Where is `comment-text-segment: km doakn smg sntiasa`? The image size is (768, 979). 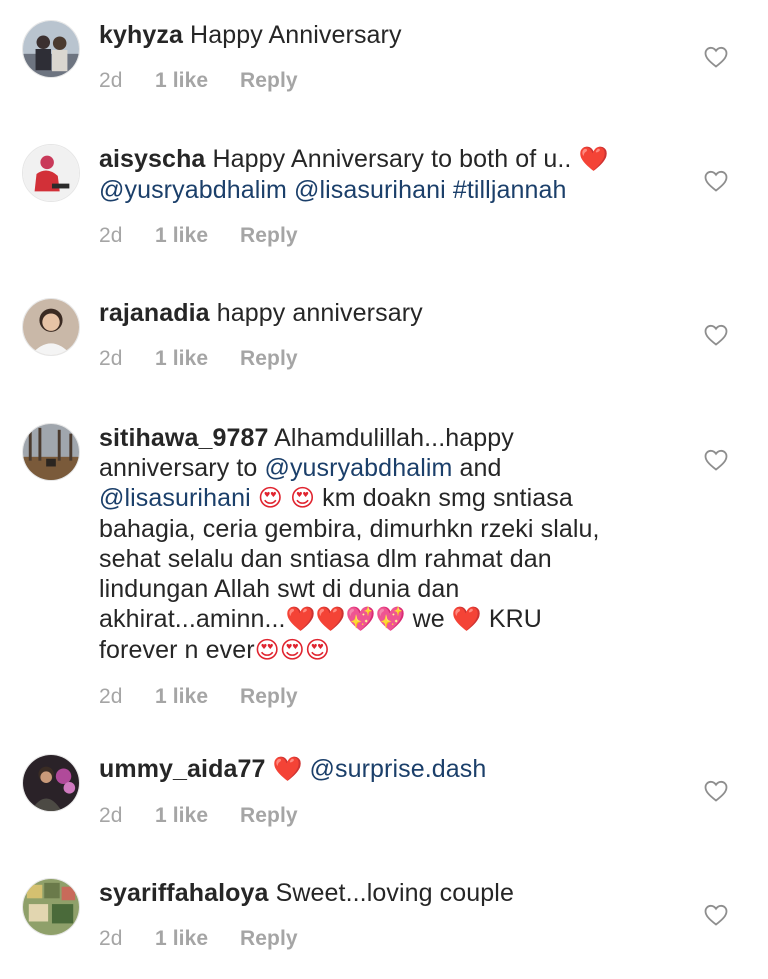
comment-text-segment: km doakn smg sntiasa is located at coordinates (444, 498).